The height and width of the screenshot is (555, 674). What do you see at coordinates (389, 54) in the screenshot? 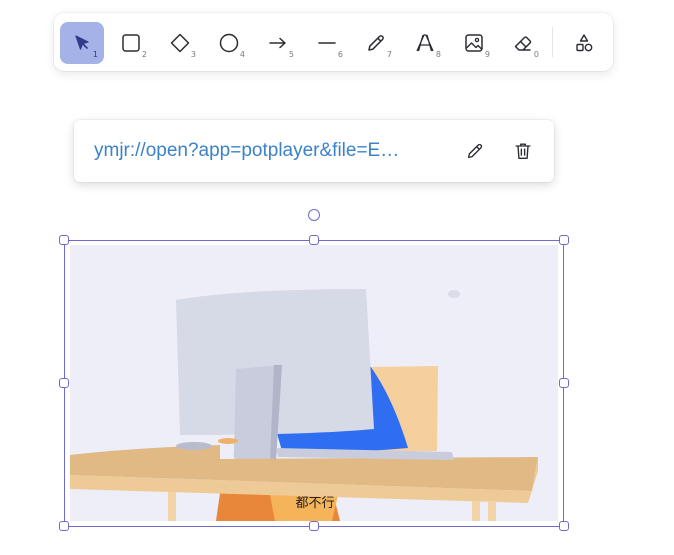
I see `tool-key: 7` at bounding box center [389, 54].